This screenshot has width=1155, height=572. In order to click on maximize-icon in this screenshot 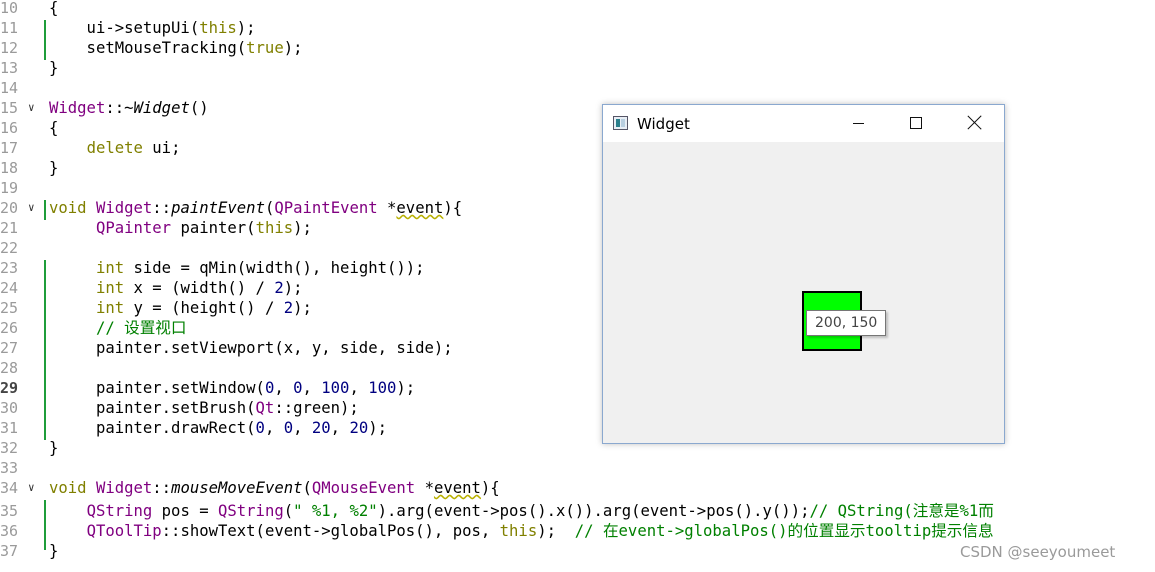, I will do `click(916, 123)`.